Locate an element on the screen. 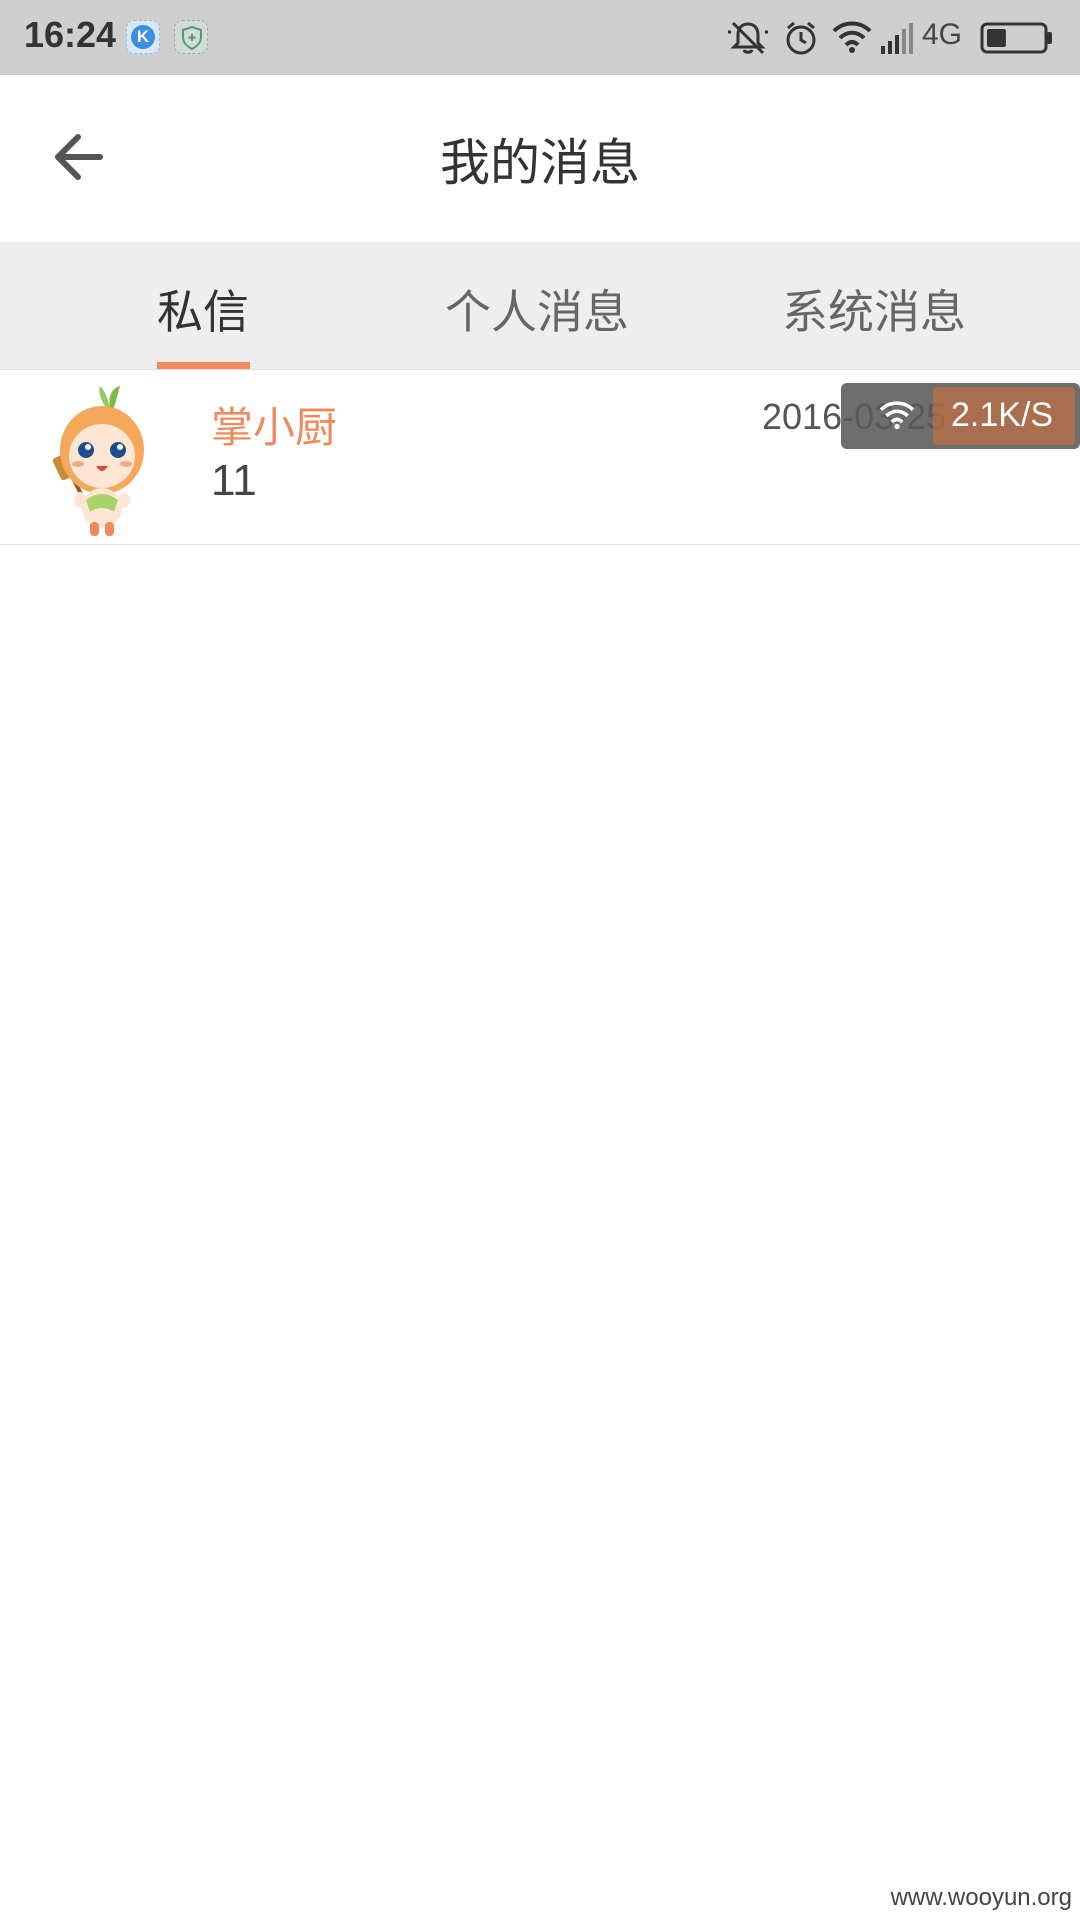 This screenshot has height=1920, width=1080. k-app-icon: K is located at coordinates (143, 37).